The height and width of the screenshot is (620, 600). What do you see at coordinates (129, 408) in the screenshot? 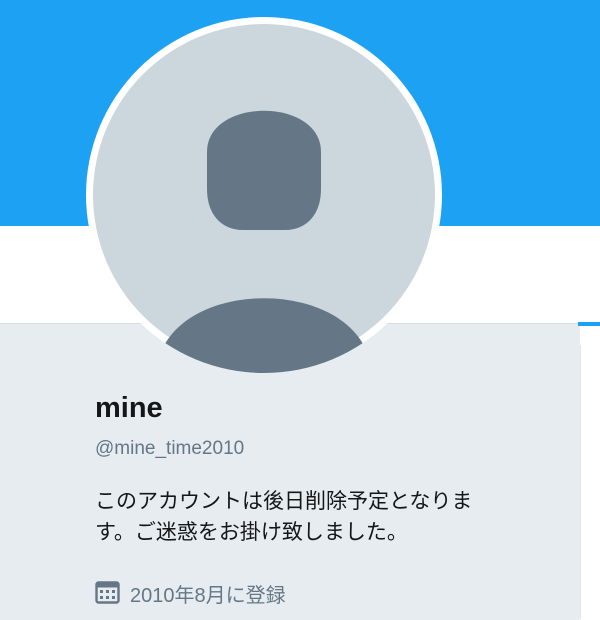
I see `profile-display-name: mine` at bounding box center [129, 408].